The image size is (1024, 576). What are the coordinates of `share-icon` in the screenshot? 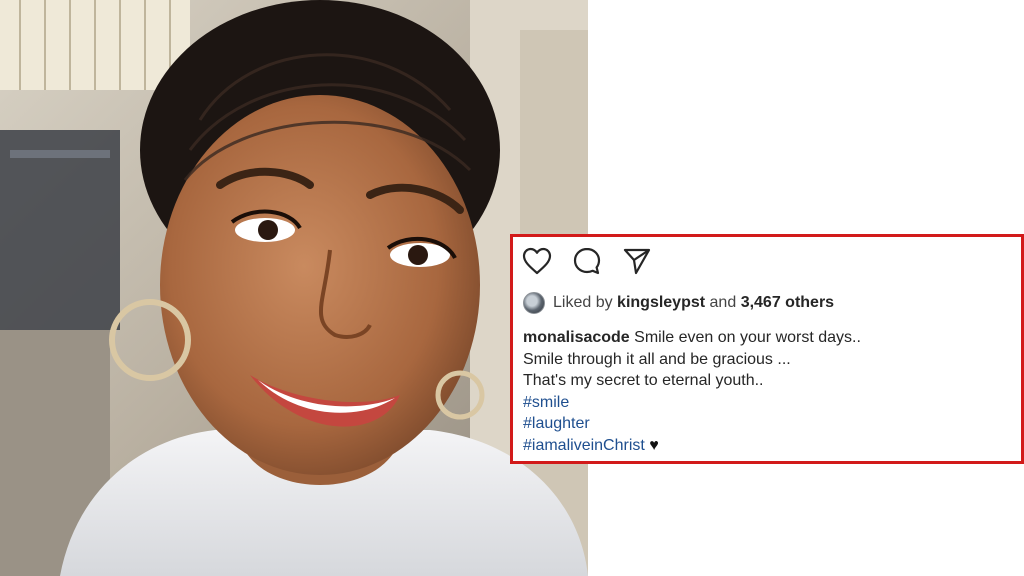 It's located at (637, 261).